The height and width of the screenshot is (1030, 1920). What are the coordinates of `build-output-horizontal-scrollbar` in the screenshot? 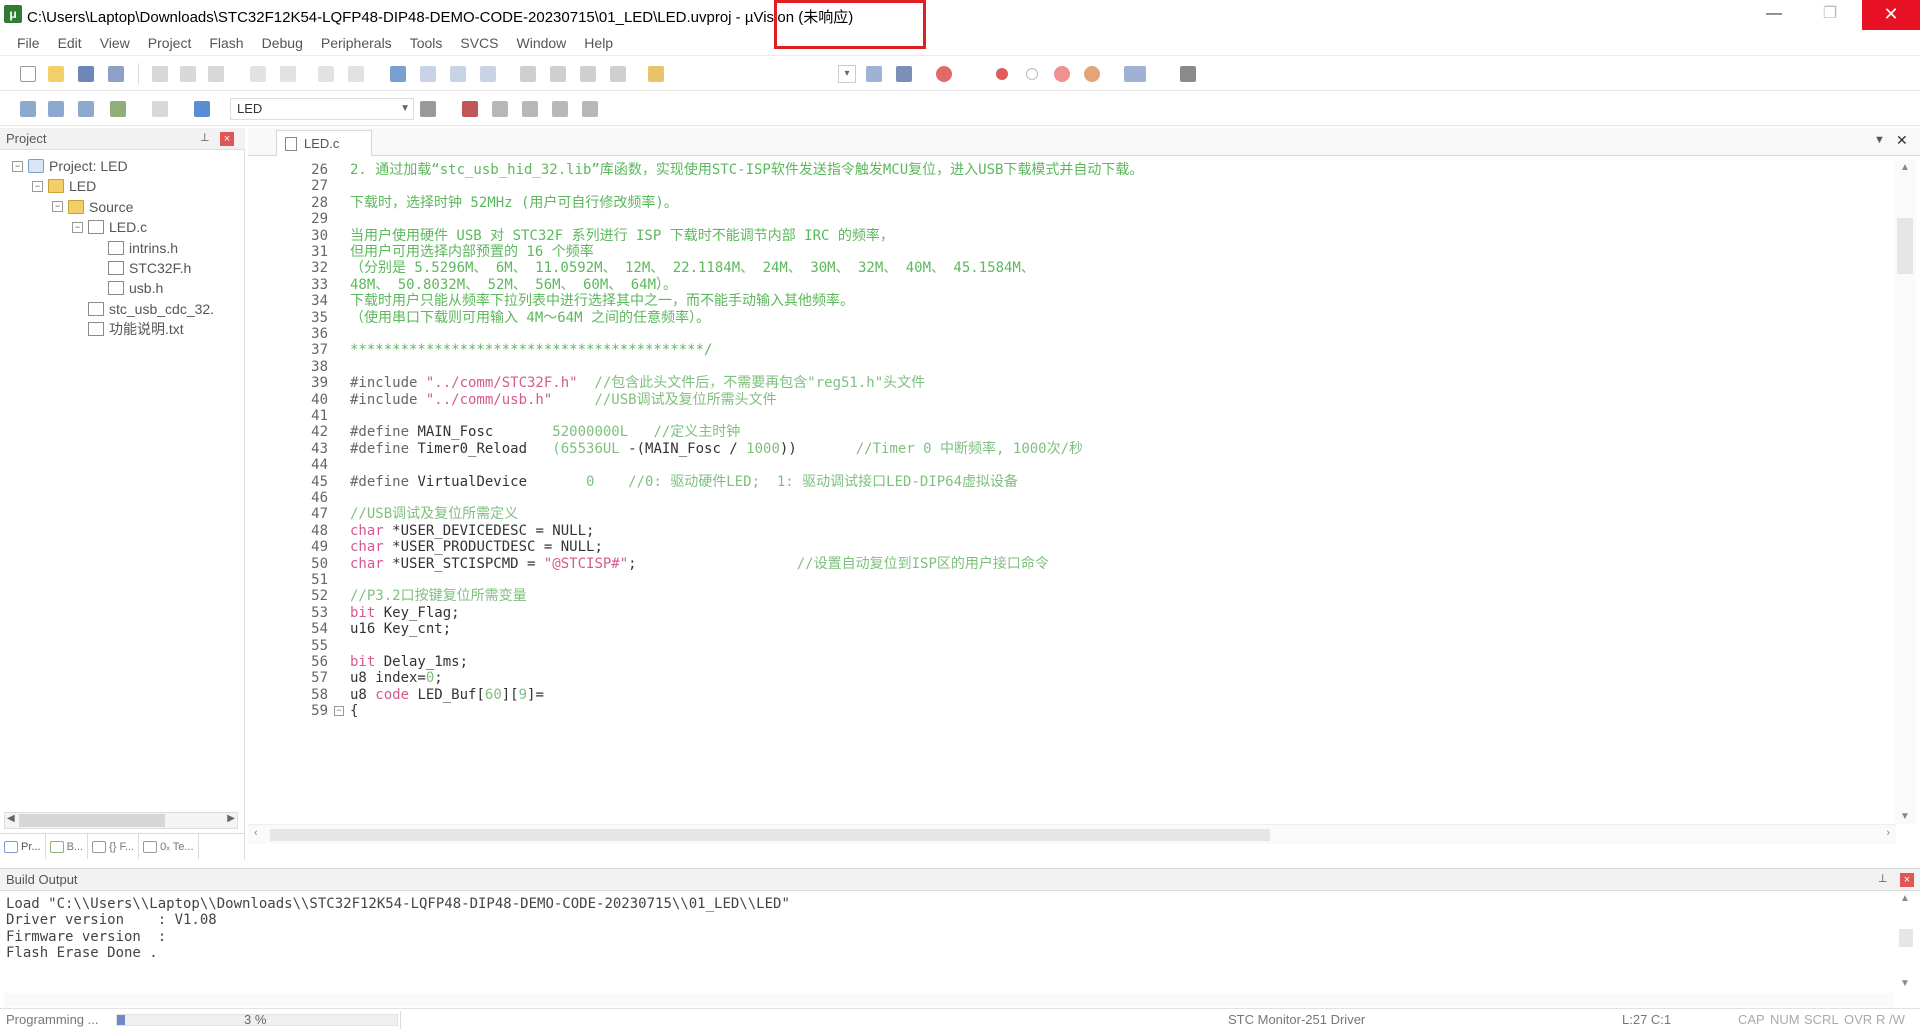 It's located at (949, 1000).